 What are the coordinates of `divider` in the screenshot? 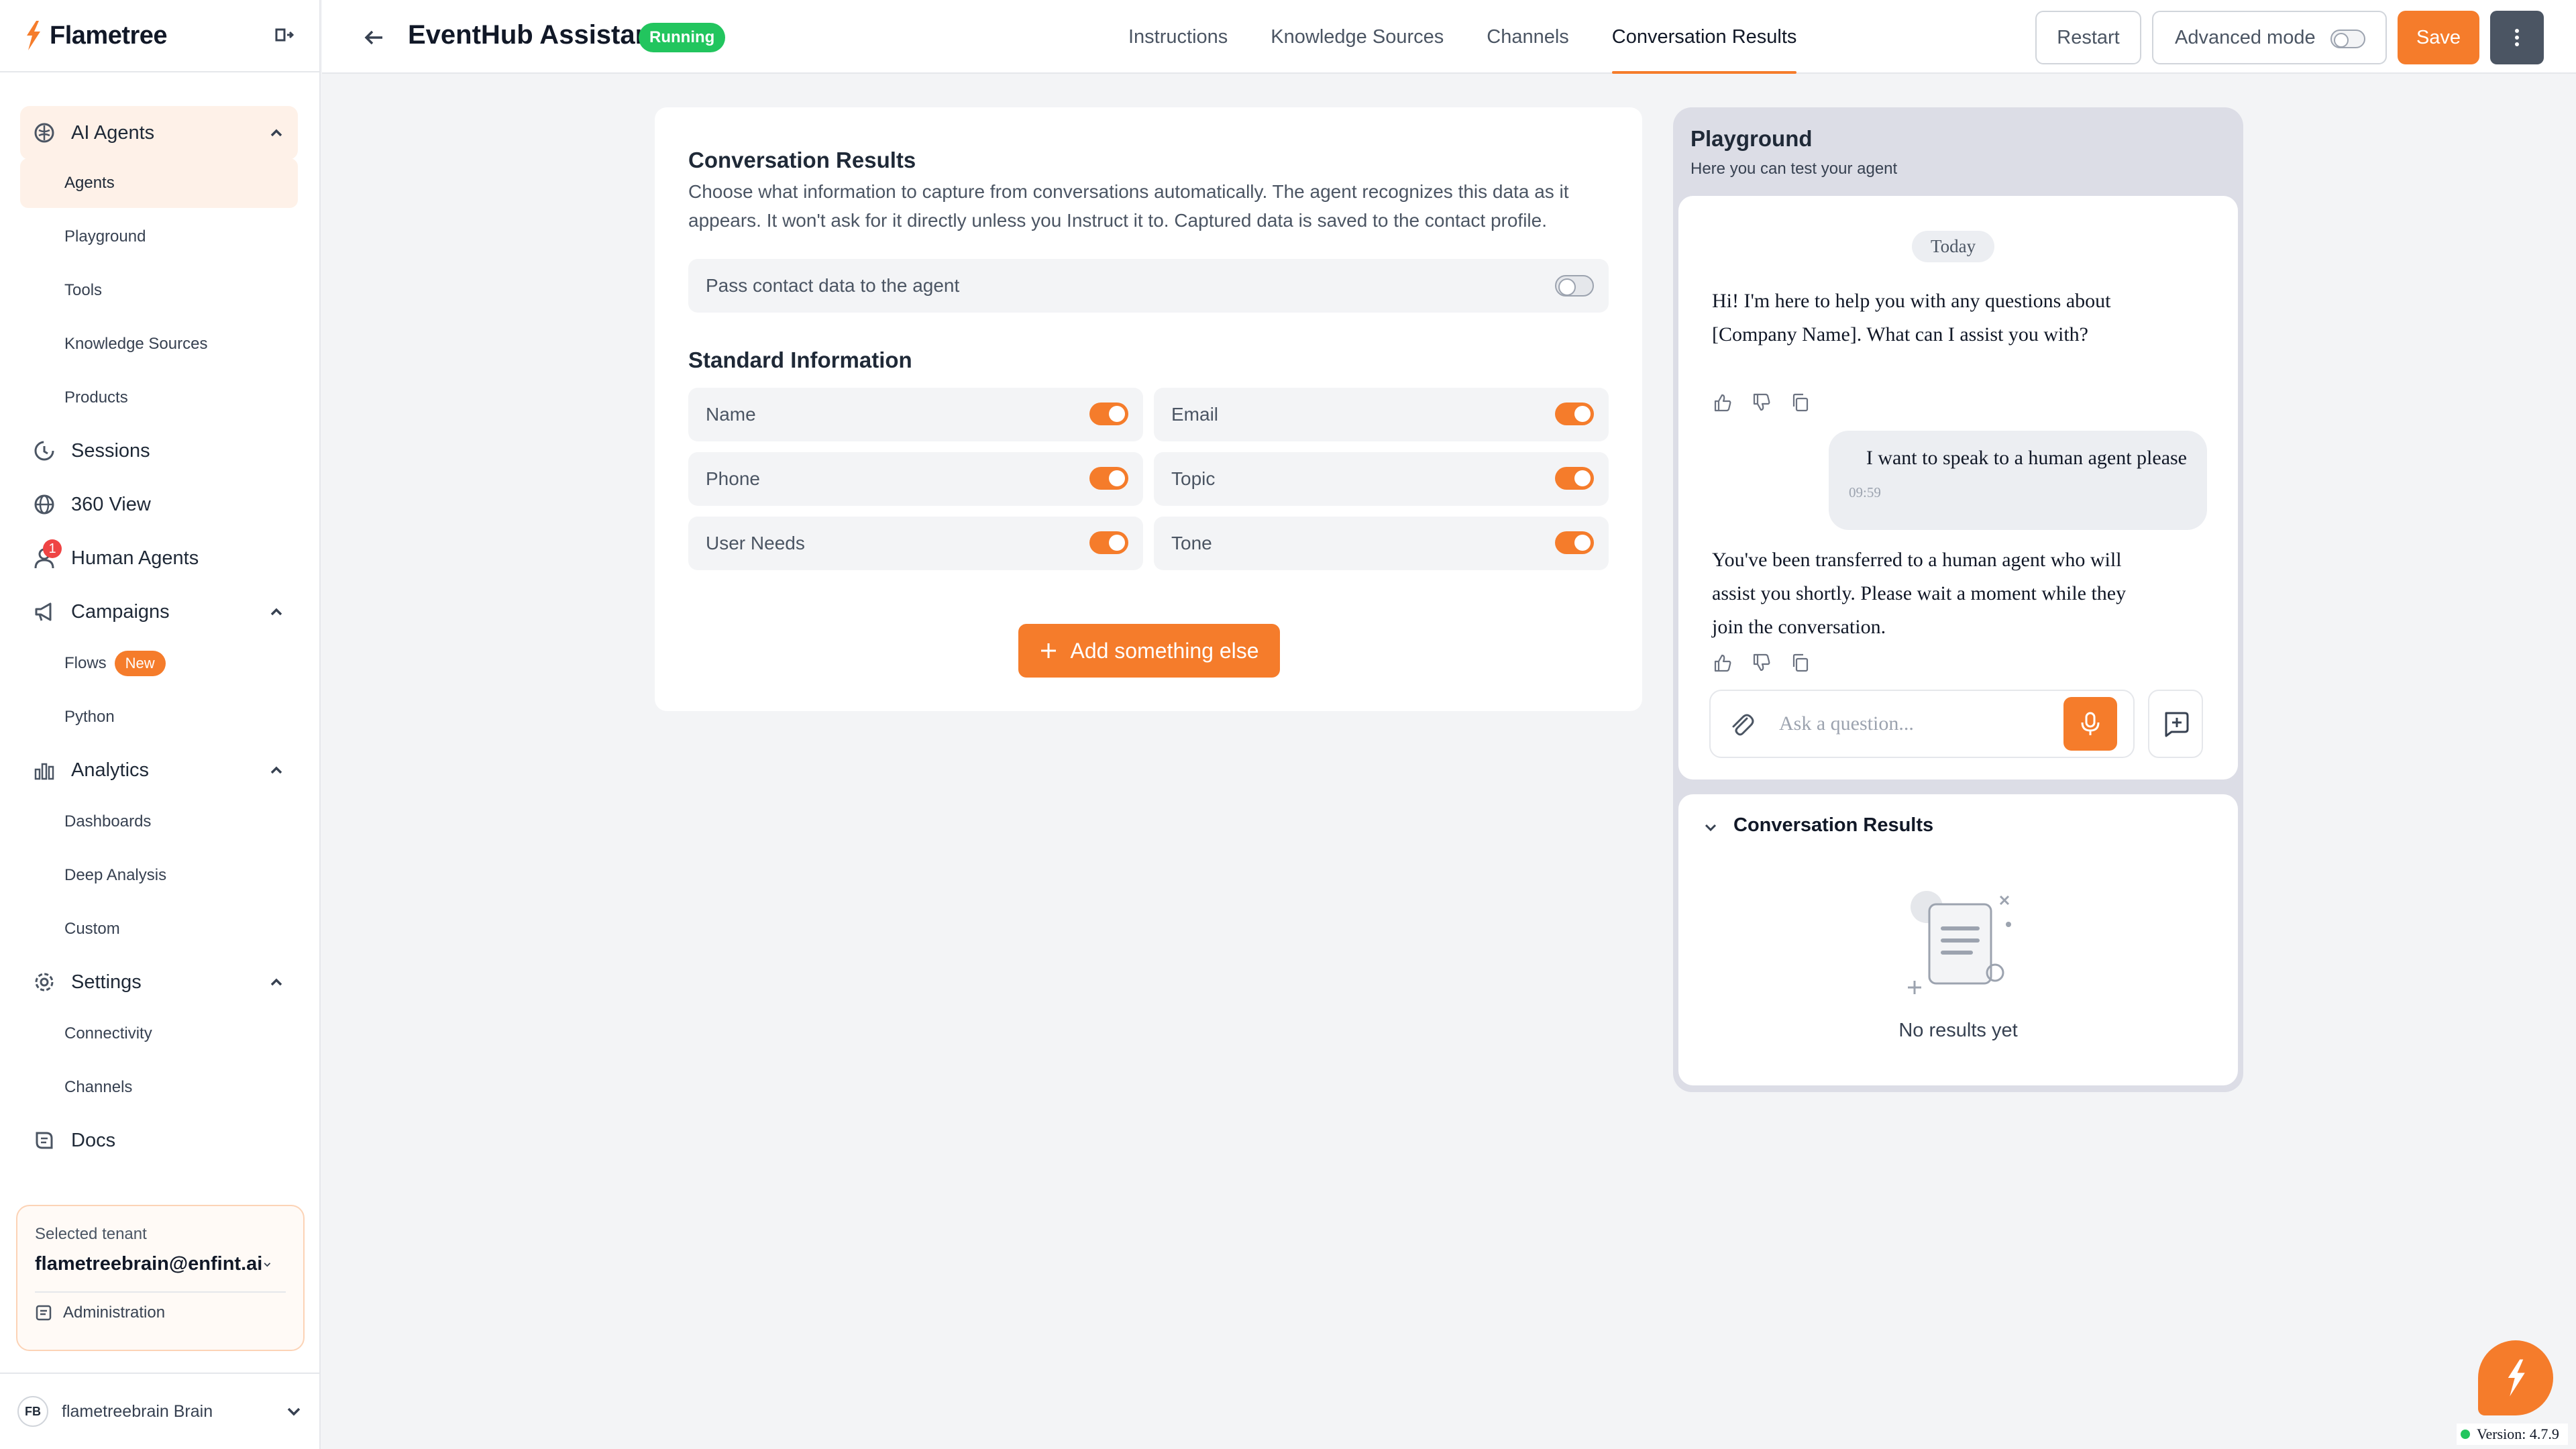 It's located at (160, 1292).